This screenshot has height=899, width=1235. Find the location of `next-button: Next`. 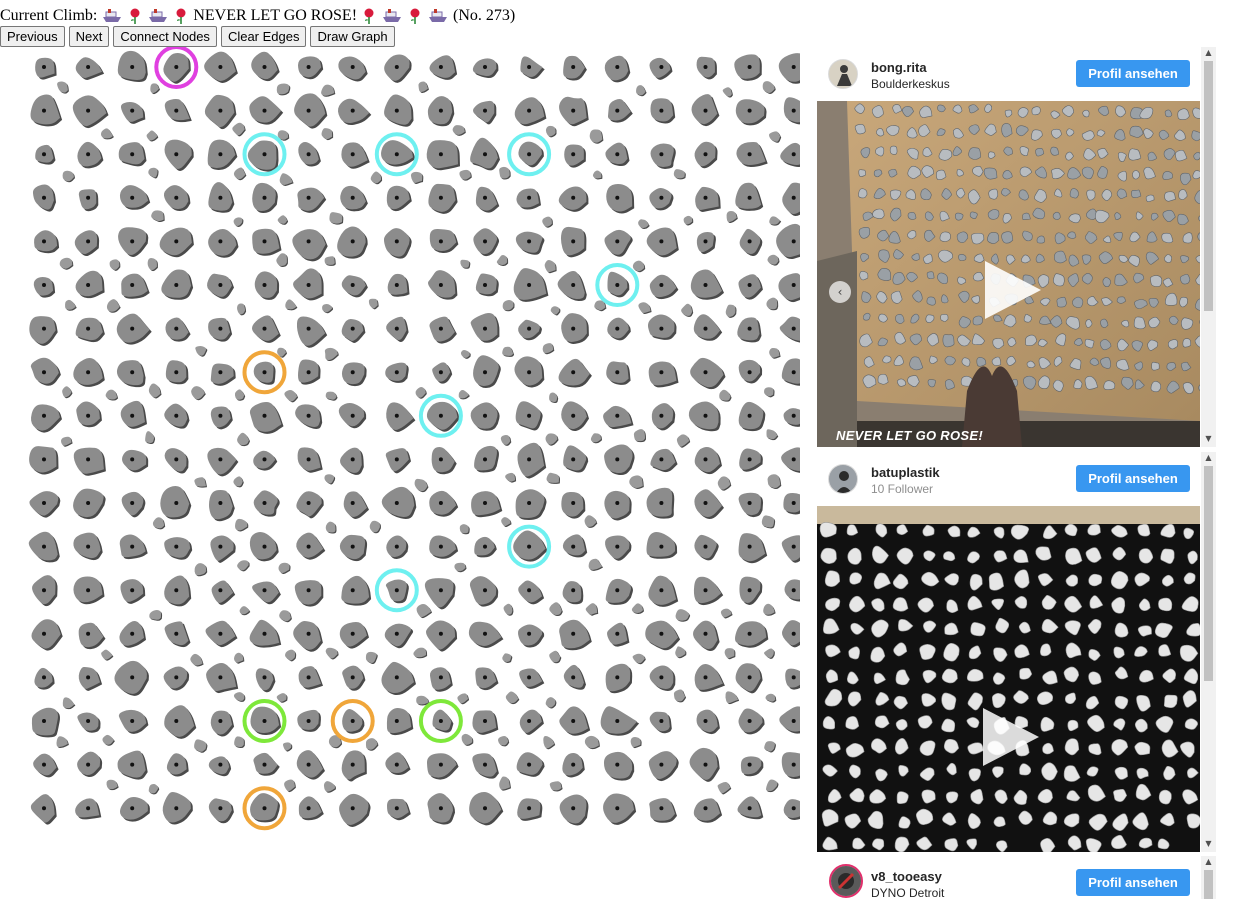

next-button: Next is located at coordinates (89, 36).